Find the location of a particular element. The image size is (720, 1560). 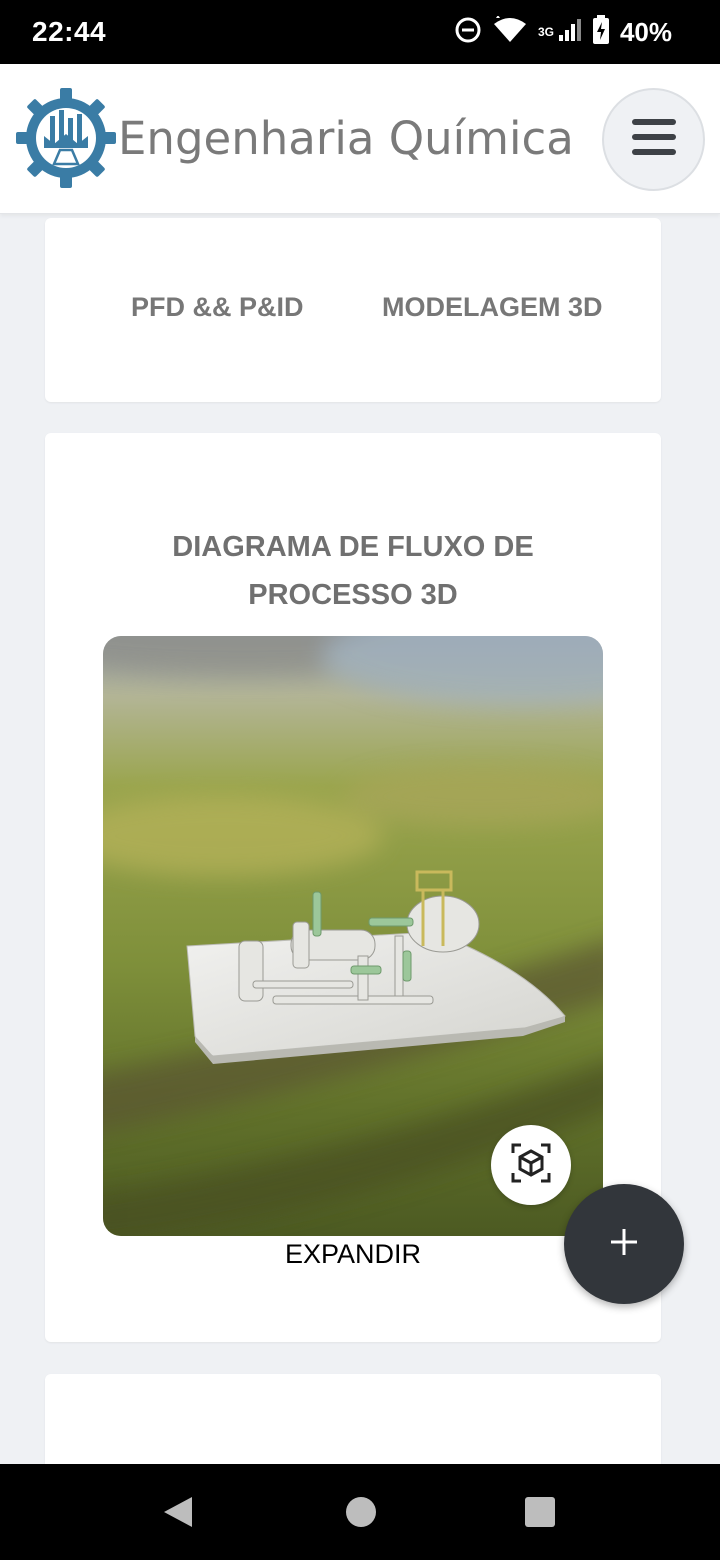

chemical-engineering-gear-logo is located at coordinates (66, 138).